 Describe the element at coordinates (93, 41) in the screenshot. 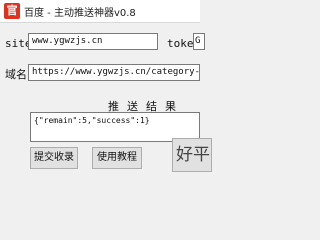

I see `site-input: www.ygwzjs.cn` at that location.